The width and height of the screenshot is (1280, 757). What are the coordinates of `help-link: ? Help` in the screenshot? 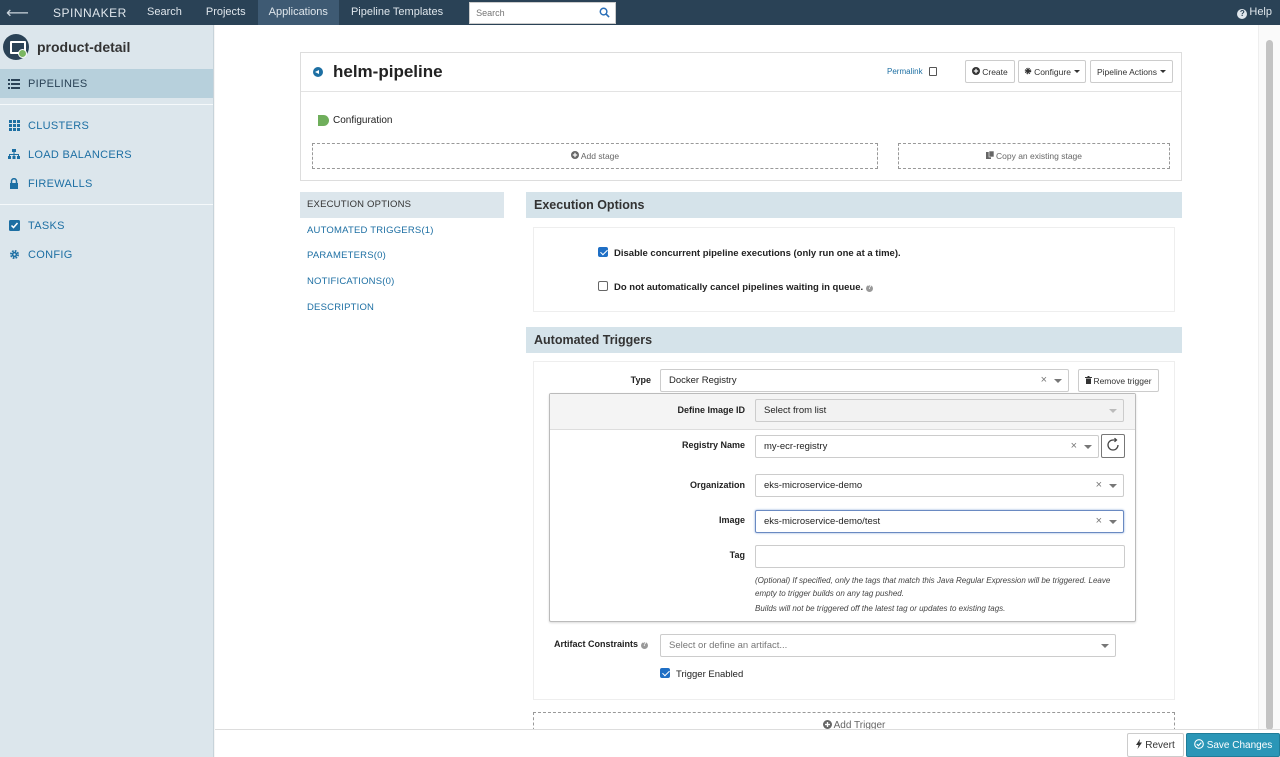 It's located at (1254, 12).